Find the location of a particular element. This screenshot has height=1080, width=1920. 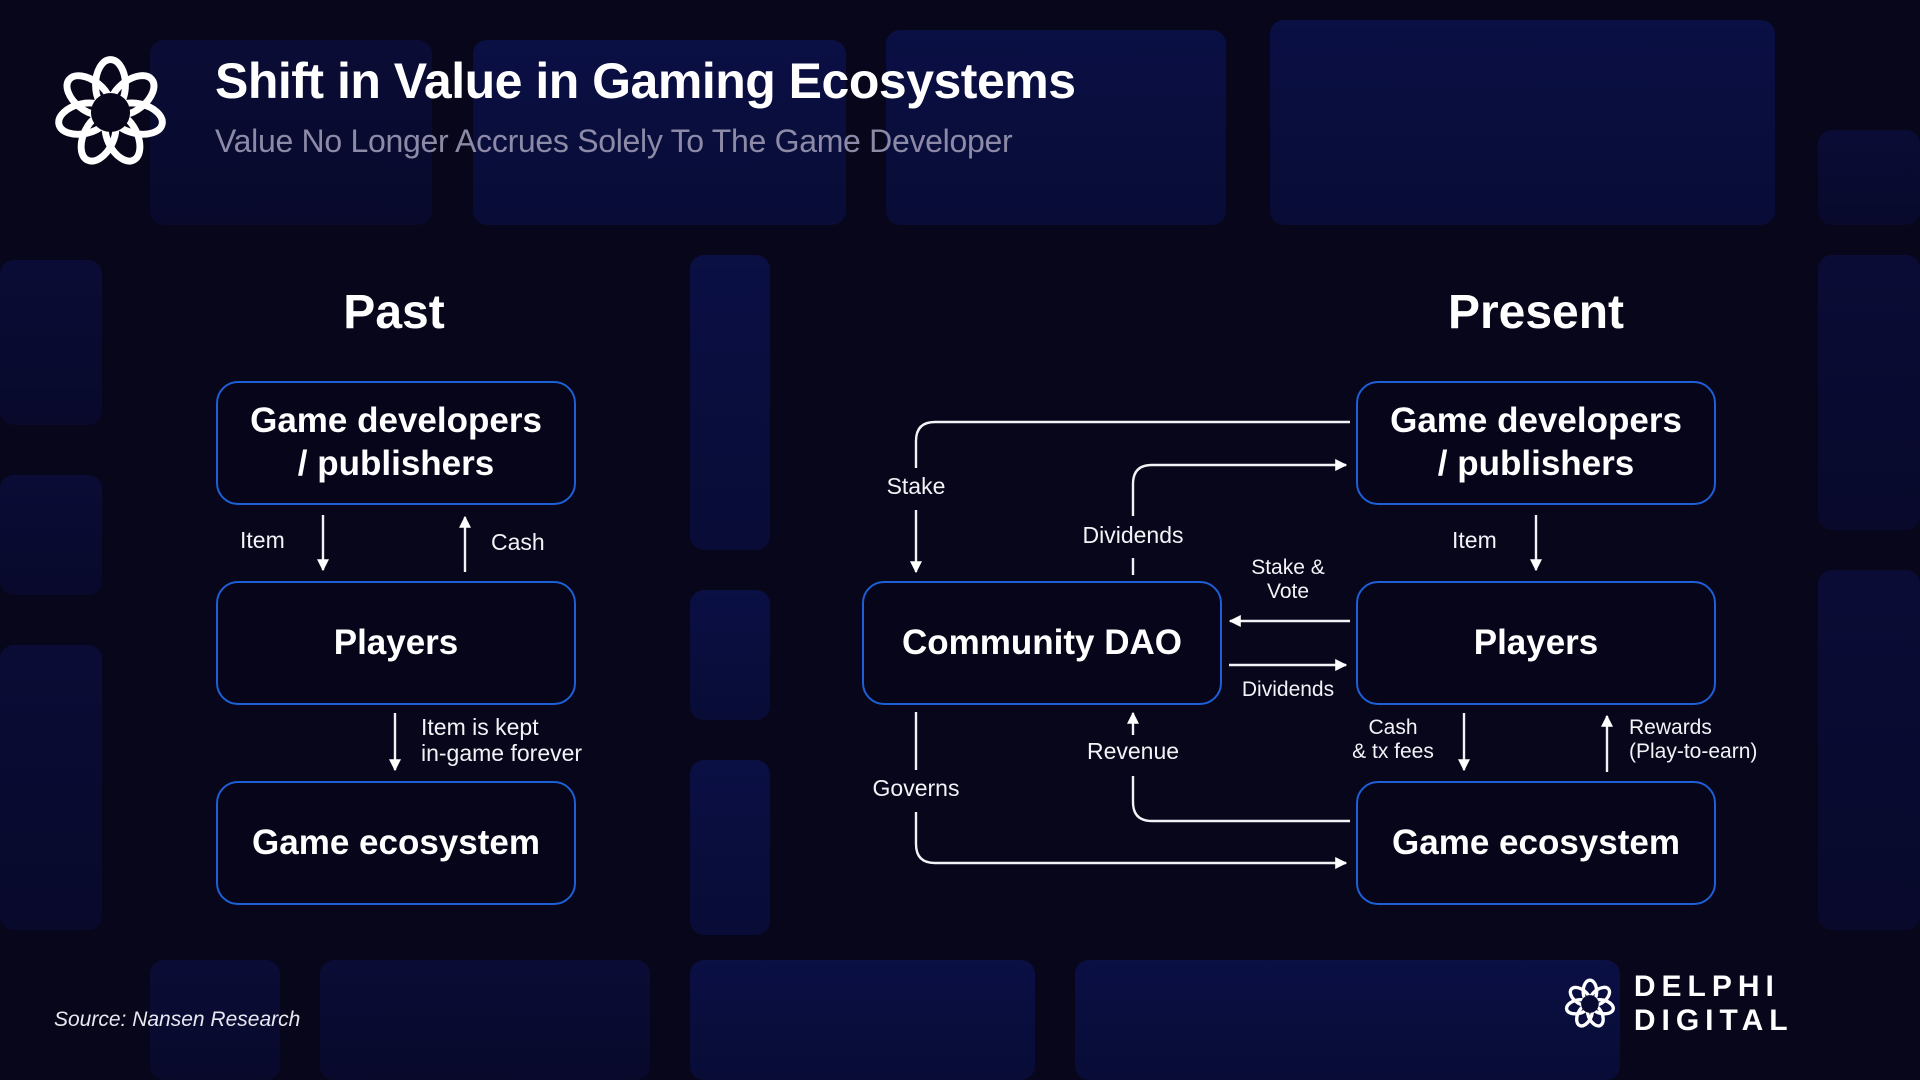

source-note: Source: Nansen Research is located at coordinates (177, 1019).